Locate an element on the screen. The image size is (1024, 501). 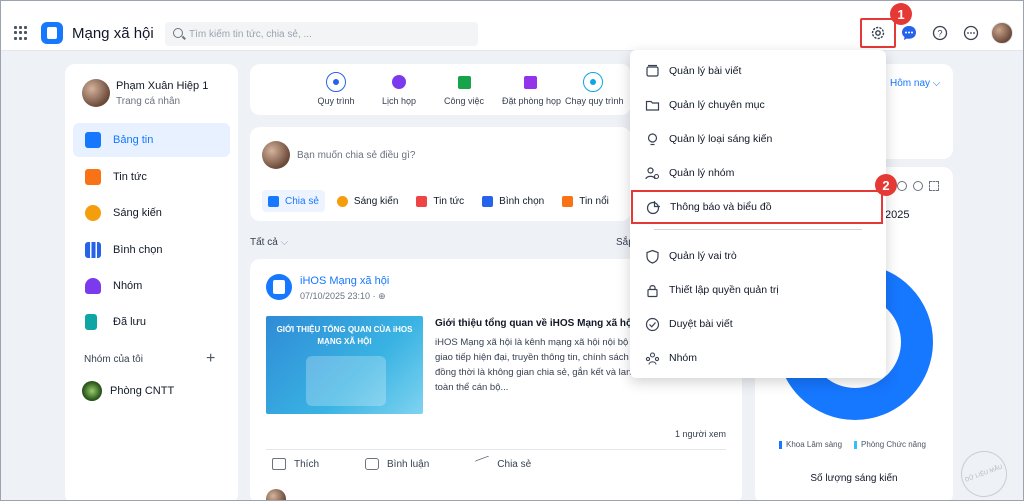
menu-item-manage-posts: Quản lý bài viết is located at coordinates (758, 71).